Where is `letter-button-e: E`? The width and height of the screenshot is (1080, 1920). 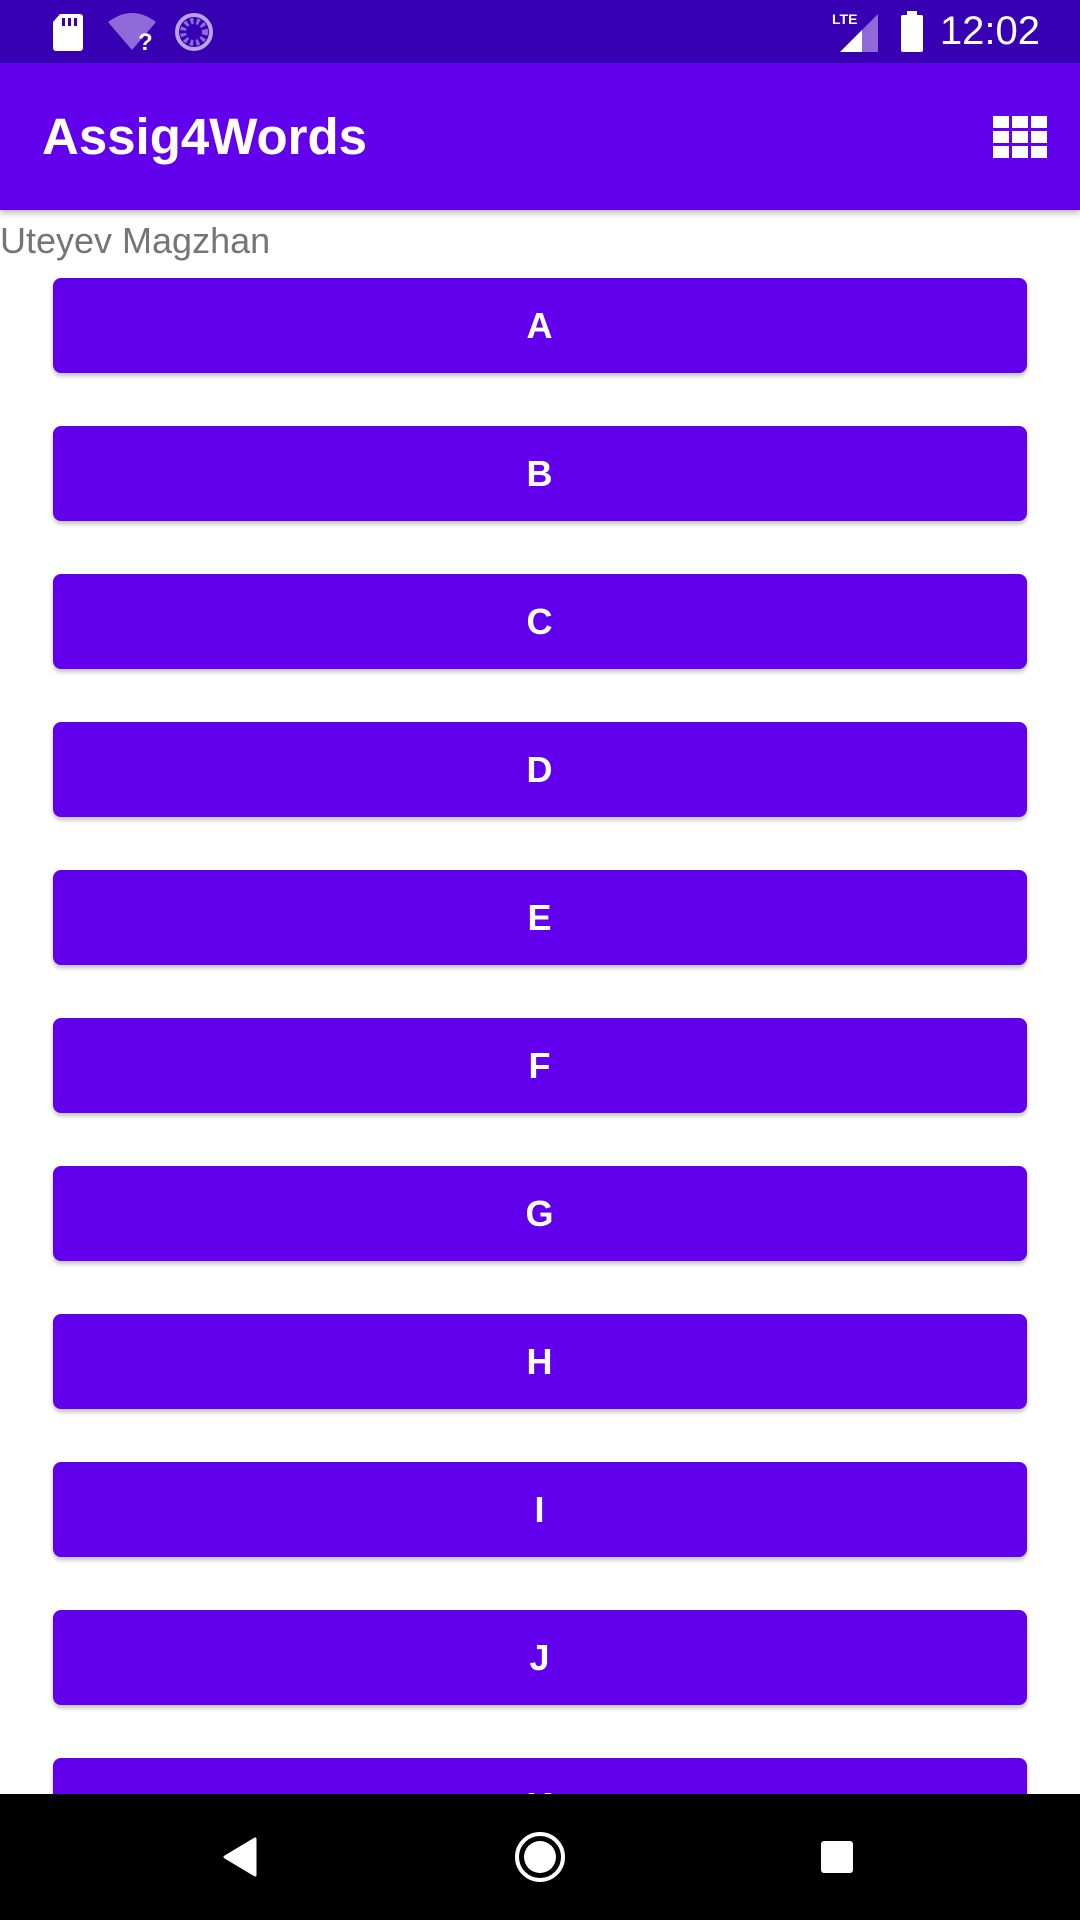 letter-button-e: E is located at coordinates (540, 917).